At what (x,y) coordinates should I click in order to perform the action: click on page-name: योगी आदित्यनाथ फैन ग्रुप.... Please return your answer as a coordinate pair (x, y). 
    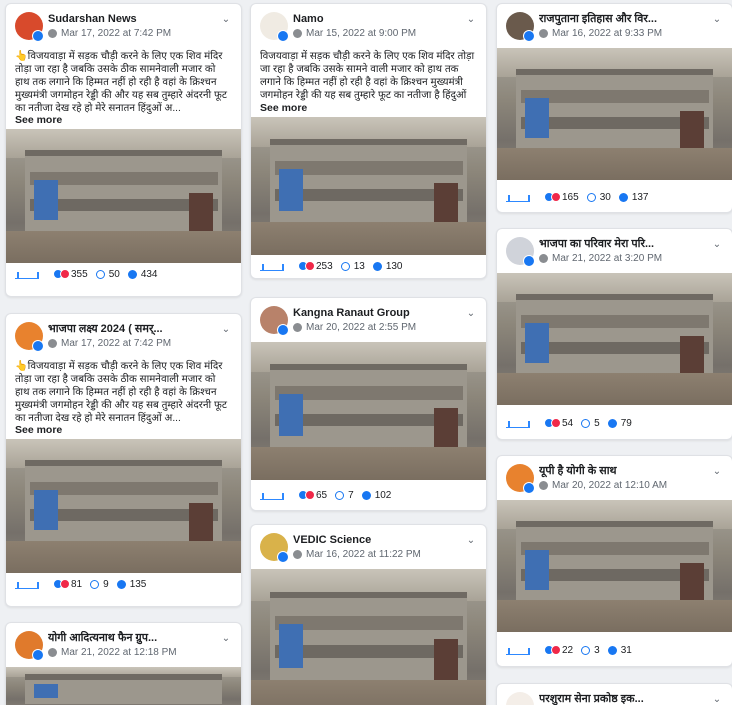
    Looking at the image, I should click on (130, 638).